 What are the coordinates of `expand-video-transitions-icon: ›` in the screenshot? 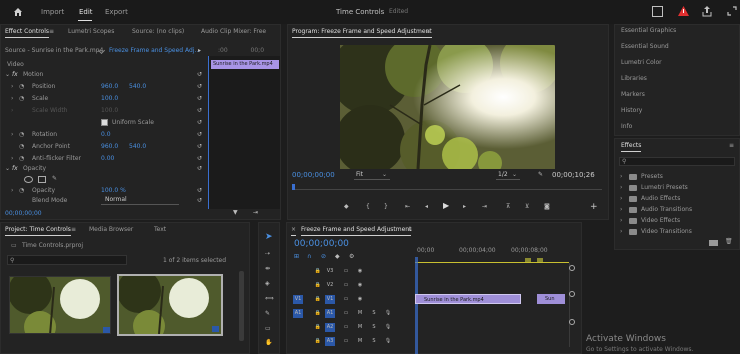 It's located at (621, 232).